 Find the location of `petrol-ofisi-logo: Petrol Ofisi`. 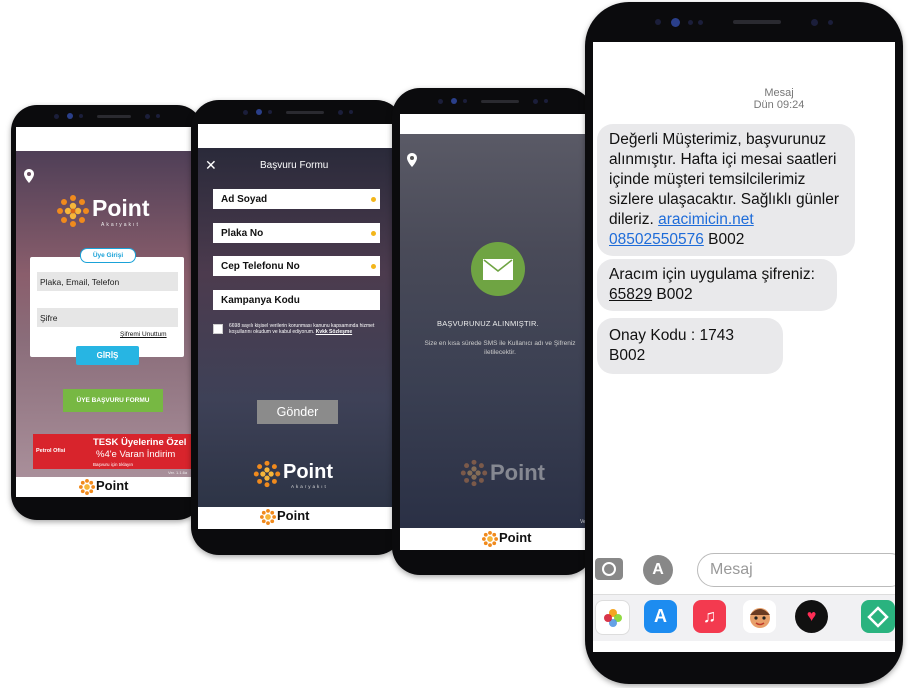

petrol-ofisi-logo: Petrol Ofisi is located at coordinates (51, 451).